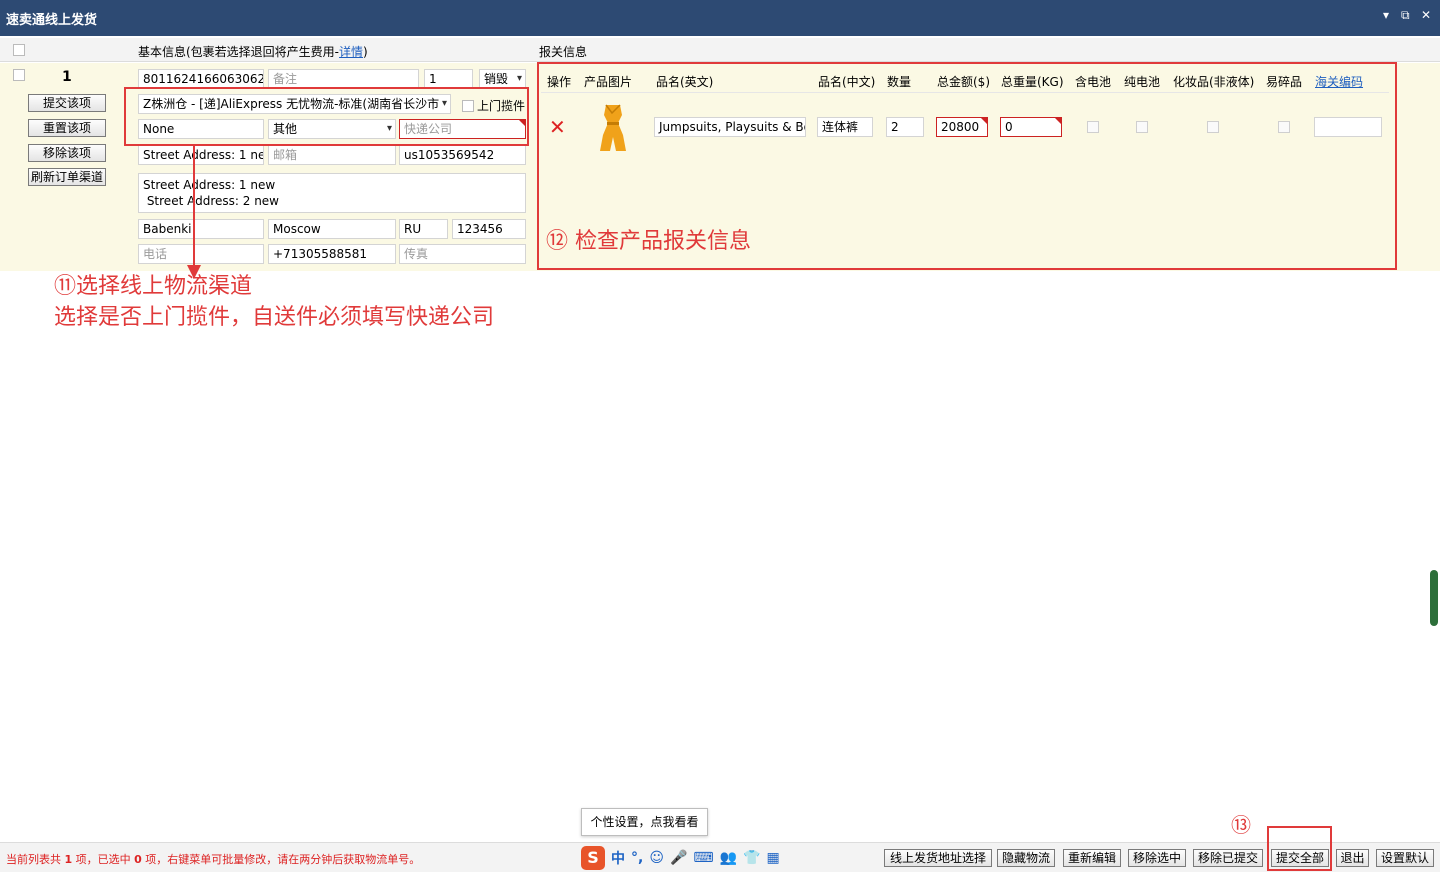 The width and height of the screenshot is (1440, 872). What do you see at coordinates (772, 858) in the screenshot?
I see `toolbox-icon: ▦` at bounding box center [772, 858].